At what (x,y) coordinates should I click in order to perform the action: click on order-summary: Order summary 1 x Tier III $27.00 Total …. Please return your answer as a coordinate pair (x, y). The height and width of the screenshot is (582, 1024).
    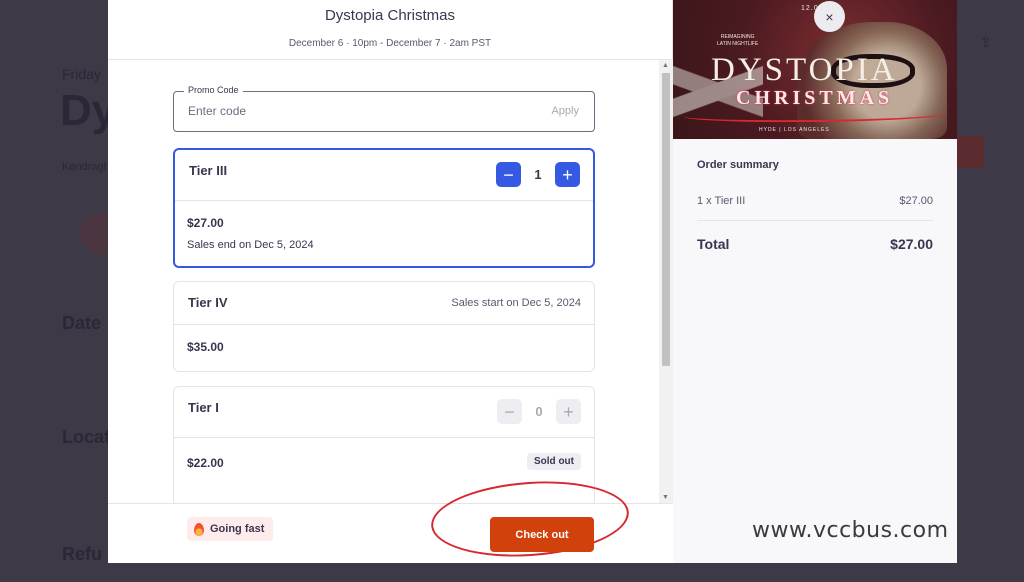
    Looking at the image, I should click on (815, 205).